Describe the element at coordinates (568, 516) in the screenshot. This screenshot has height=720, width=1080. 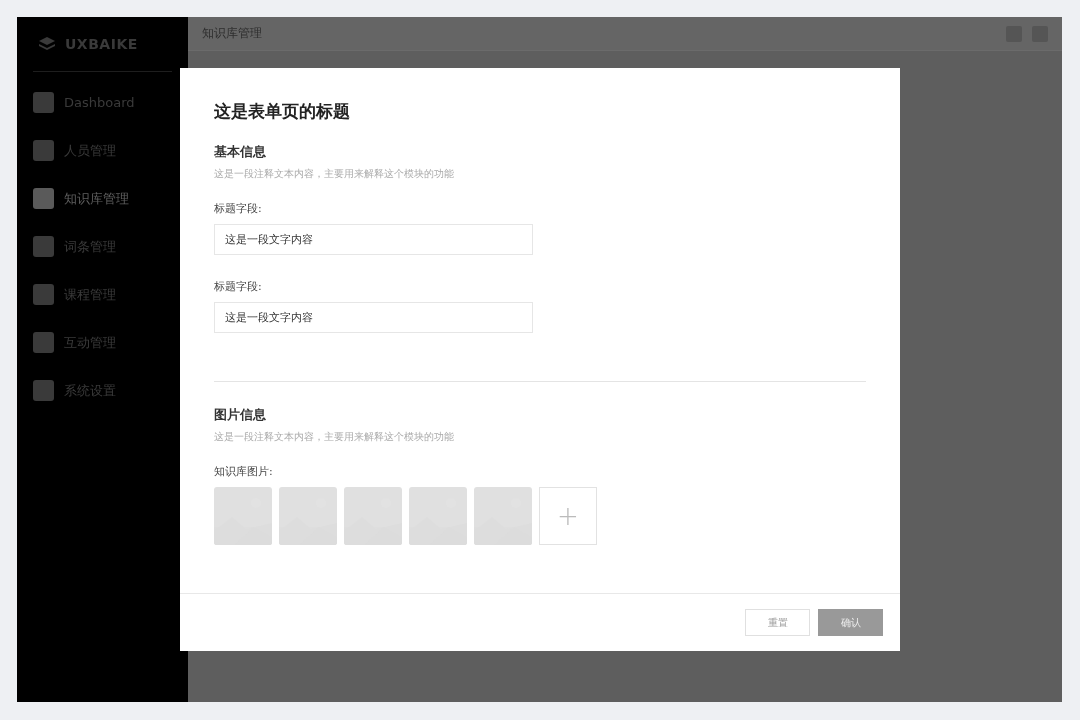
I see `add-image-button: +` at that location.